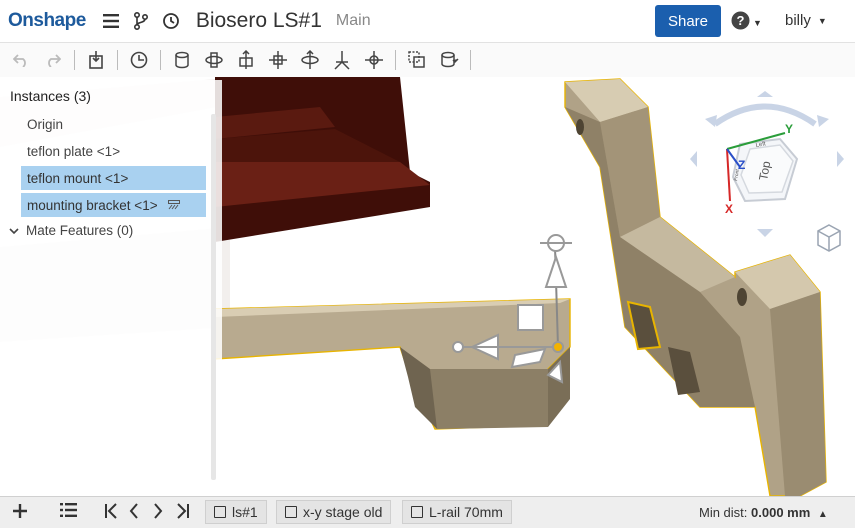 This screenshot has height=528, width=855. I want to click on instance-mounting-bracket: mounting bracket <1>, so click(113, 205).